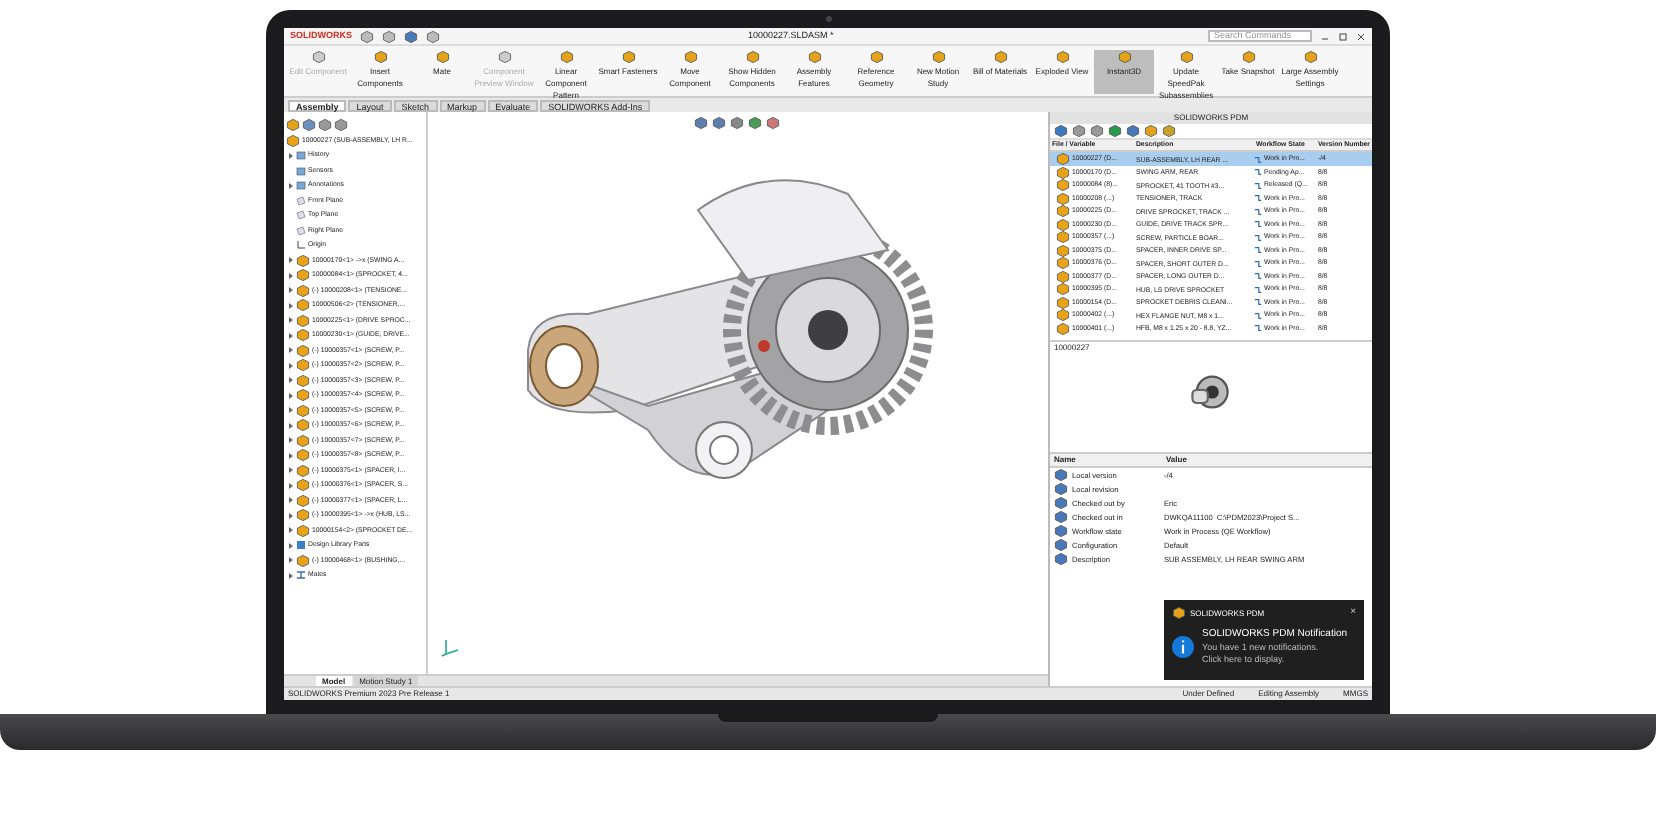  I want to click on assembly-icon, so click(293, 141).